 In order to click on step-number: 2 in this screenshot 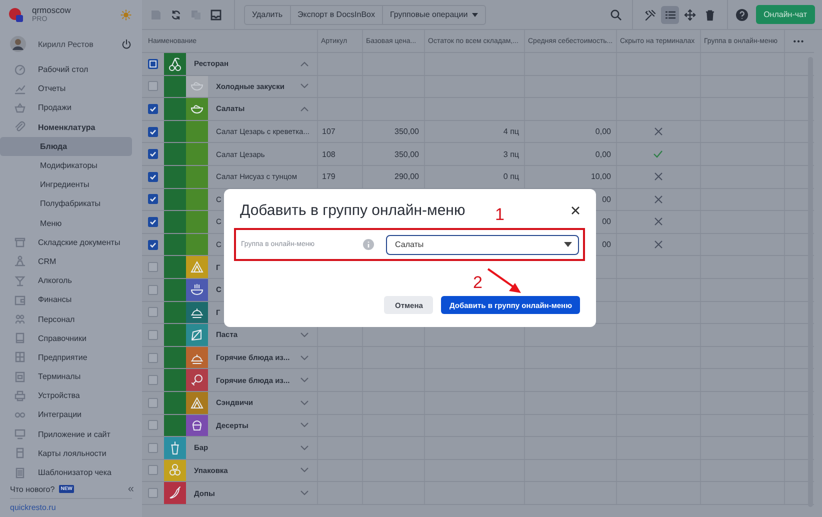, I will do `click(477, 282)`.